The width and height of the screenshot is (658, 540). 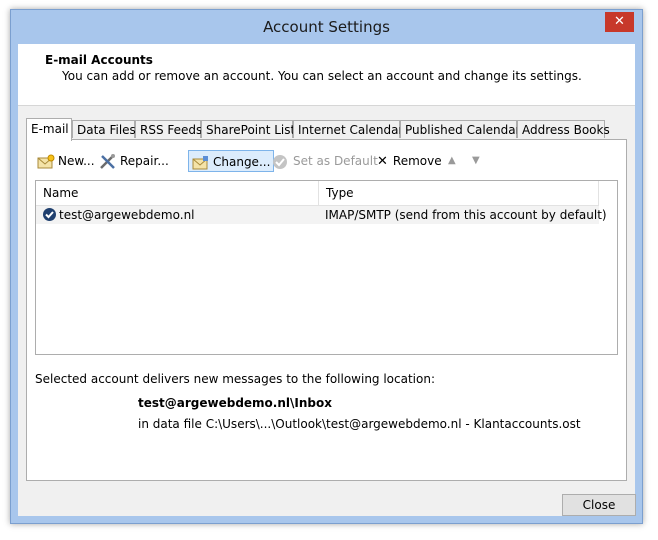 I want to click on accounts-list-header: Name Type, so click(x=317, y=193).